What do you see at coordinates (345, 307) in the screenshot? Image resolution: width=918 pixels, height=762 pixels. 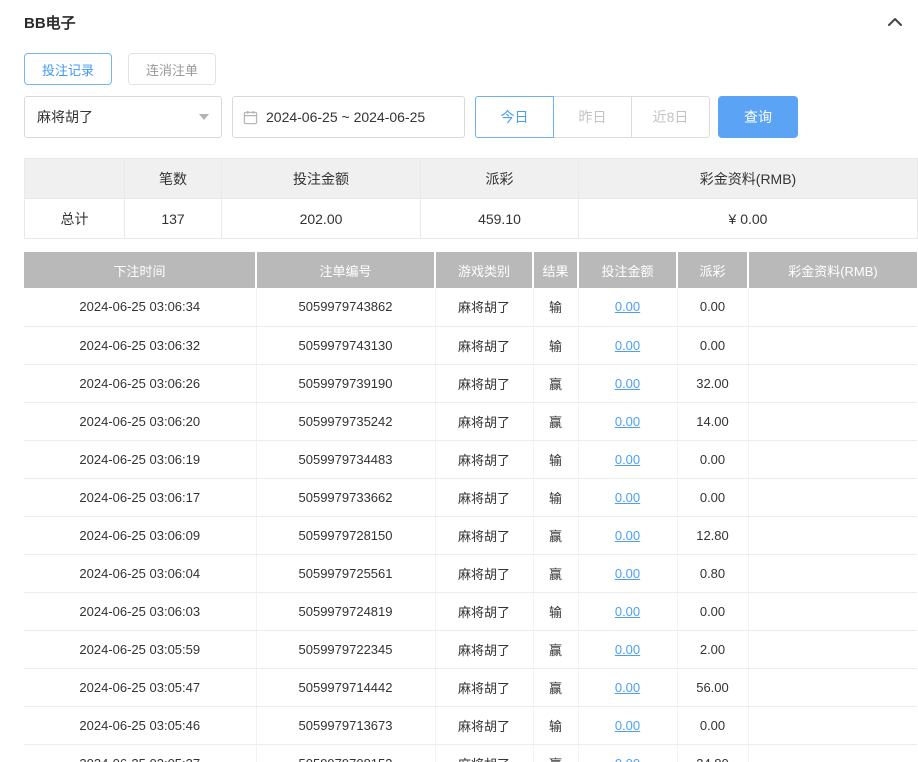 I see `order-number-cell: 5059979743862` at bounding box center [345, 307].